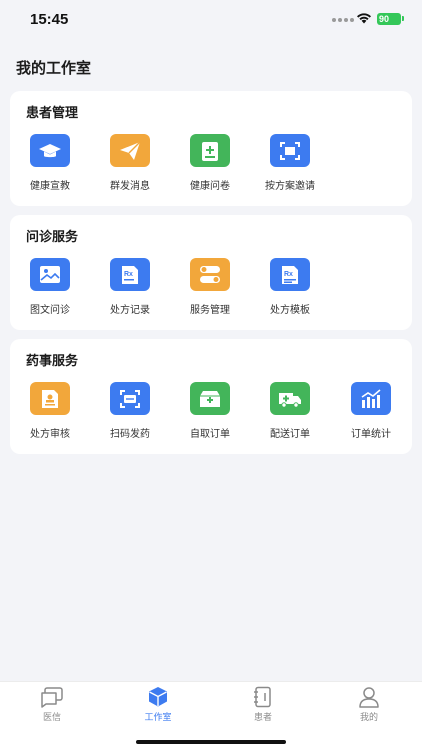 This screenshot has width=422, height=750. Describe the element at coordinates (343, 20) in the screenshot. I see `signal-icon` at that location.